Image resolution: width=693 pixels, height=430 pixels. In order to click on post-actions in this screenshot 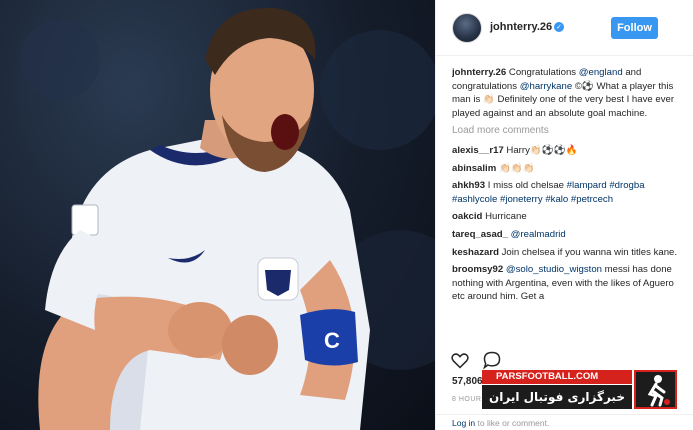, I will do `click(480, 361)`.